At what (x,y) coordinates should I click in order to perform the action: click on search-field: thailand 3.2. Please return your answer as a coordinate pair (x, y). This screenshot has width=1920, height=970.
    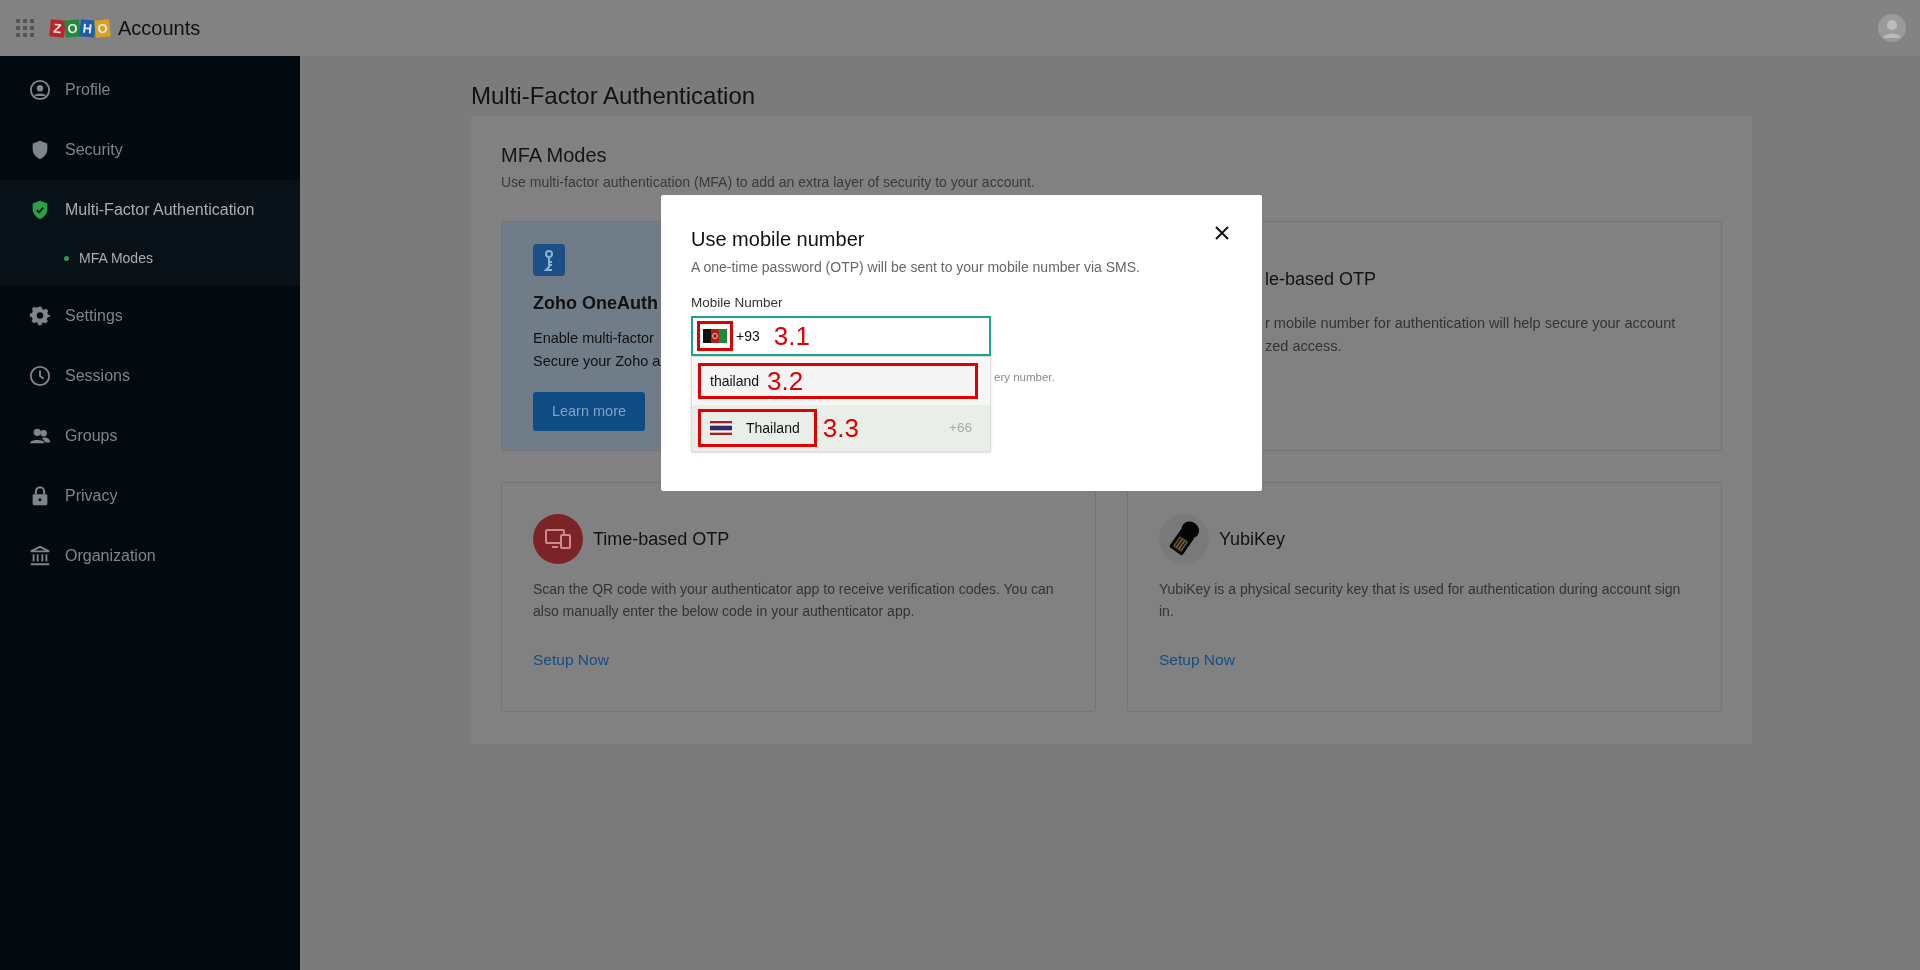
    Looking at the image, I should click on (838, 381).